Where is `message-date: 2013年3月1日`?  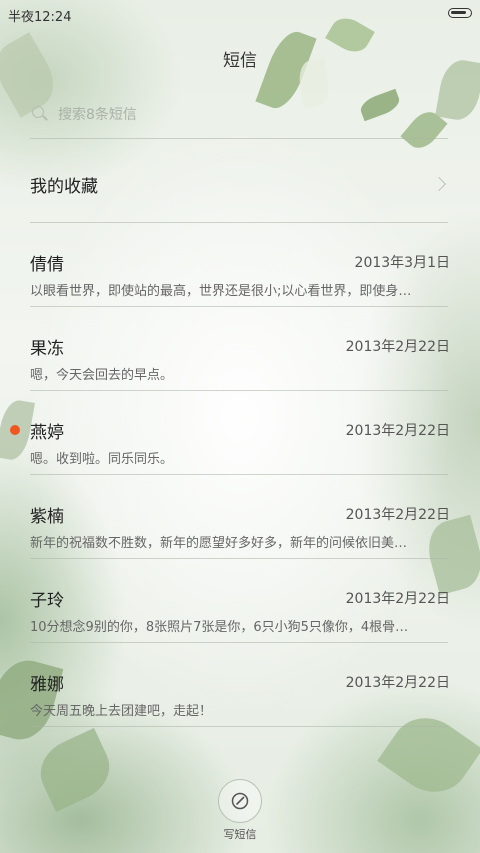
message-date: 2013年3月1日 is located at coordinates (402, 263).